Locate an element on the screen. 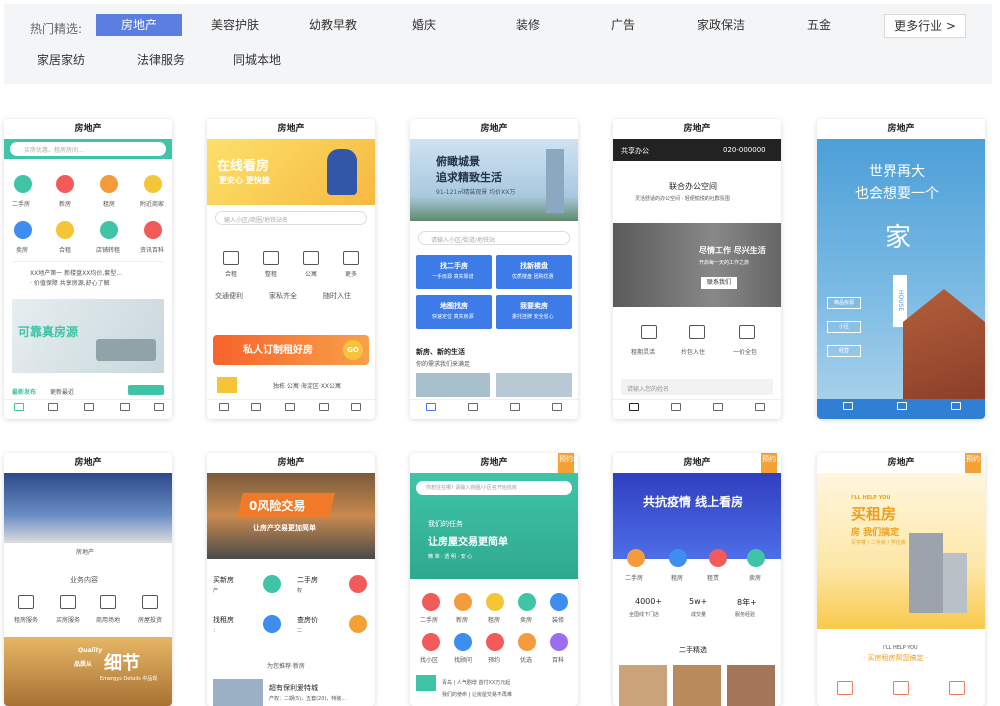 Image resolution: width=1000 pixels, height=706 pixels. community-icon is located at coordinates (431, 642).